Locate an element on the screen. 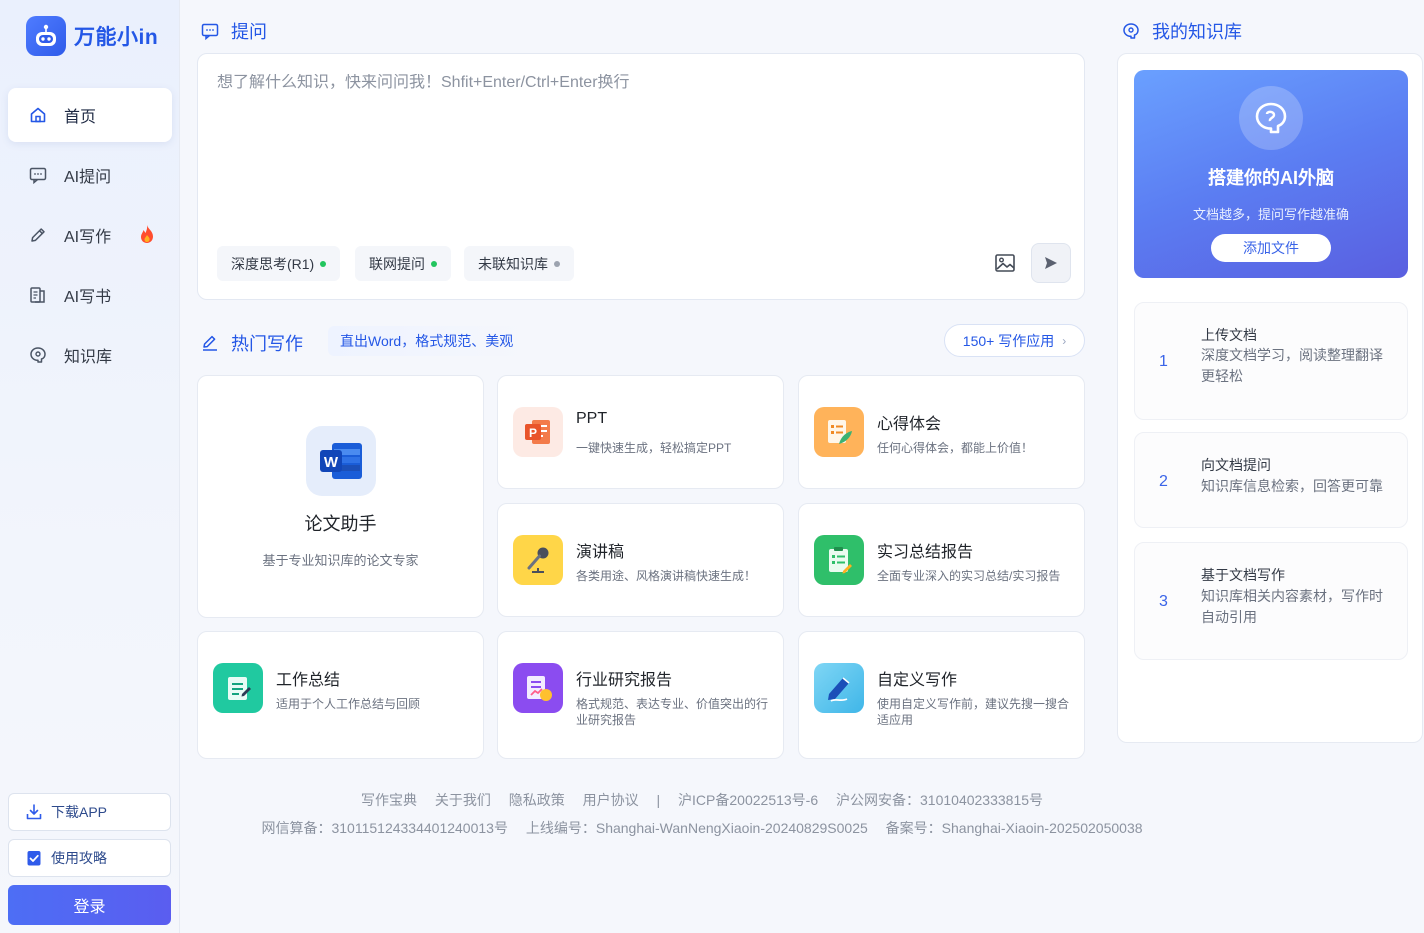  footer-link-writing-guide: 写作宝典 is located at coordinates (389, 800).